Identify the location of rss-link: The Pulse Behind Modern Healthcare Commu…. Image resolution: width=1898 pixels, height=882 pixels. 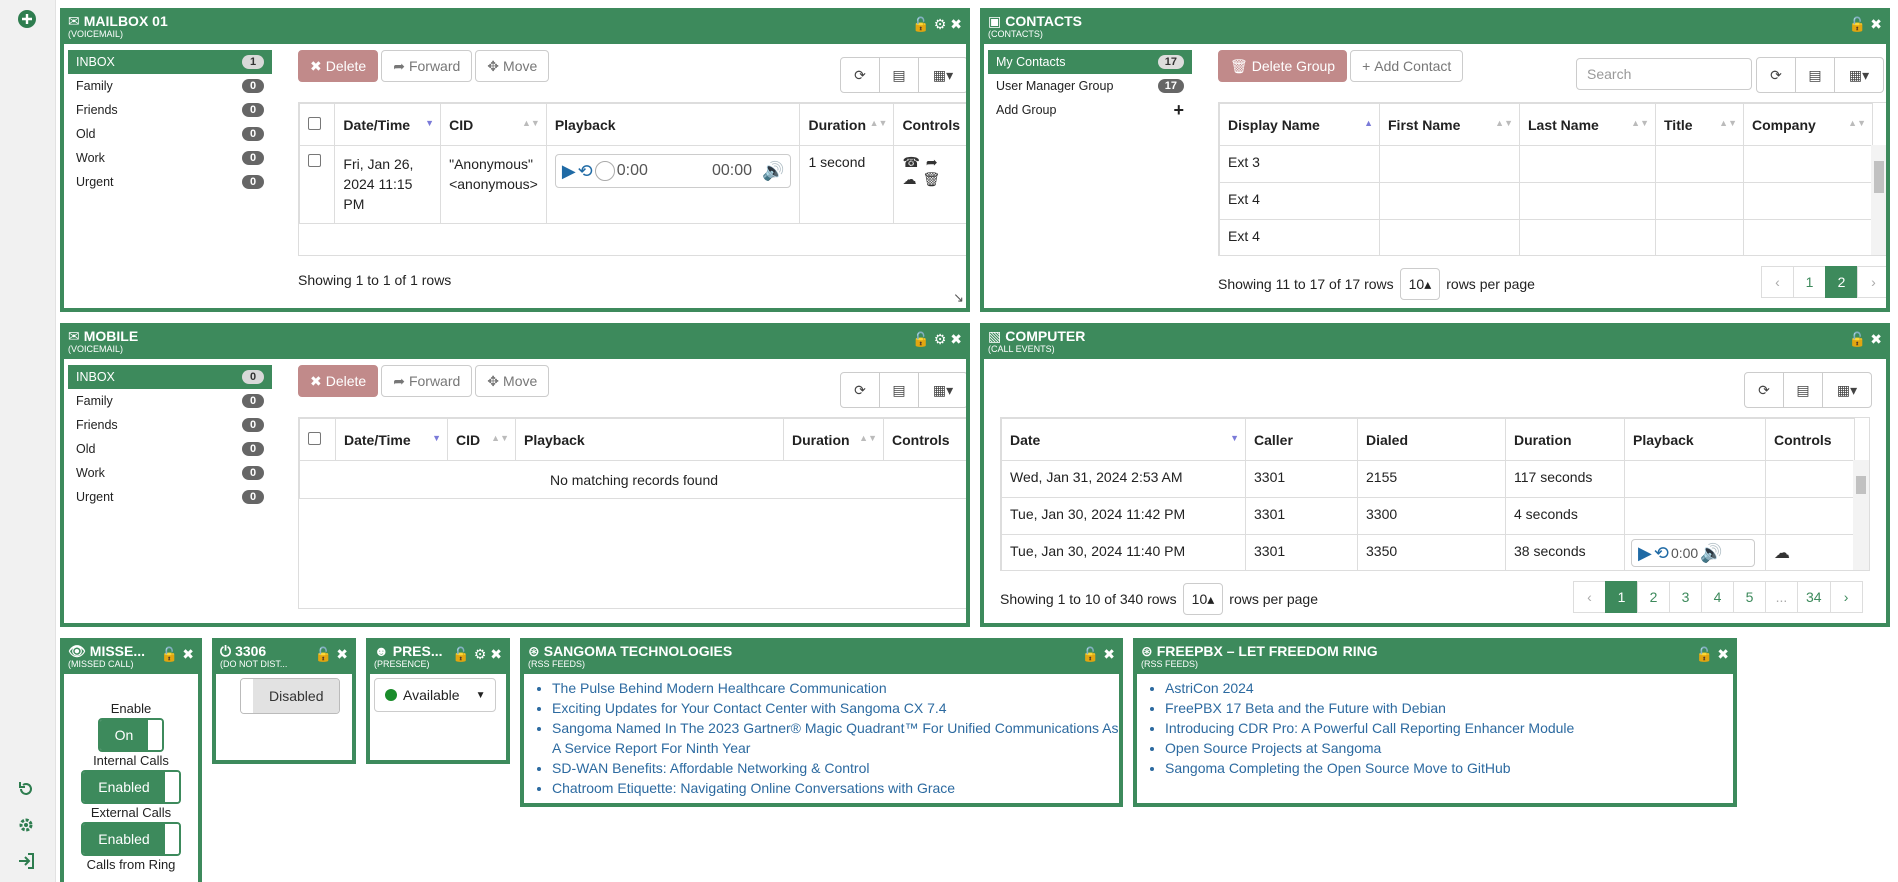
(835, 688).